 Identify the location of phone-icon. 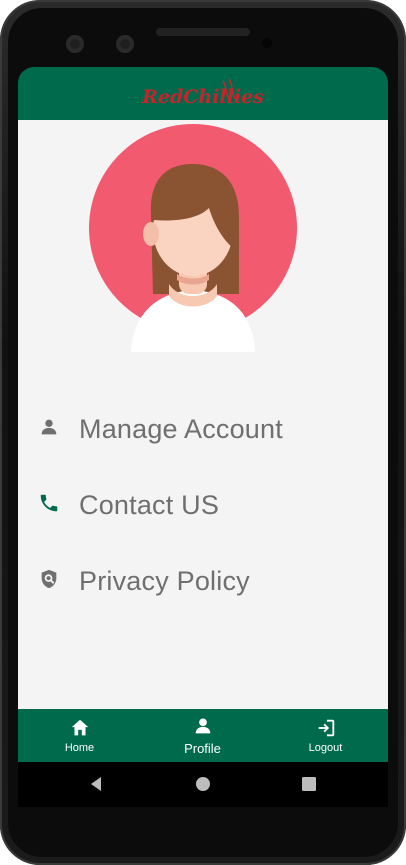
(49, 503).